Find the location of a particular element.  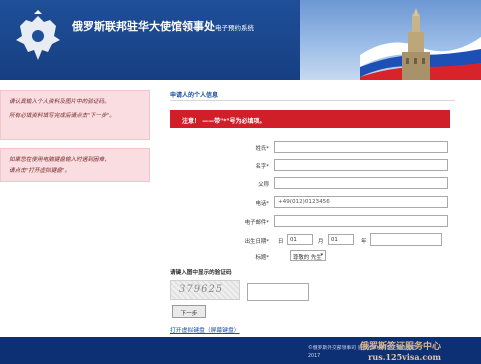

patronymic-input is located at coordinates (361, 183).